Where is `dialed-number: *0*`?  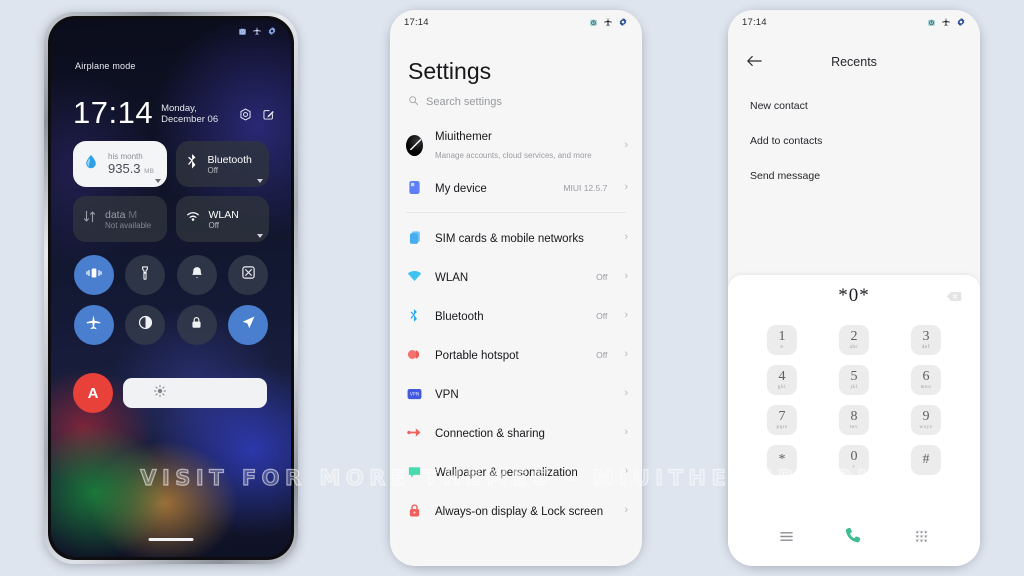
dialed-number: *0* is located at coordinates (854, 296).